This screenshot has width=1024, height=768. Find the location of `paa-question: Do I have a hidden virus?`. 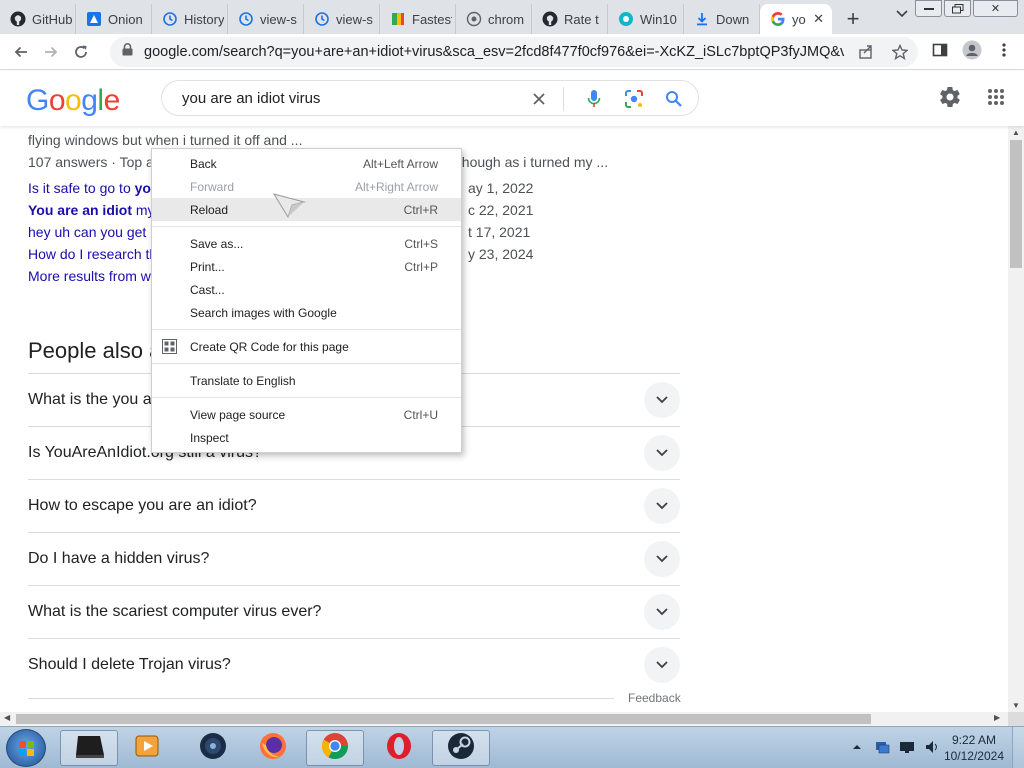

paa-question: Do I have a hidden virus? is located at coordinates (354, 558).